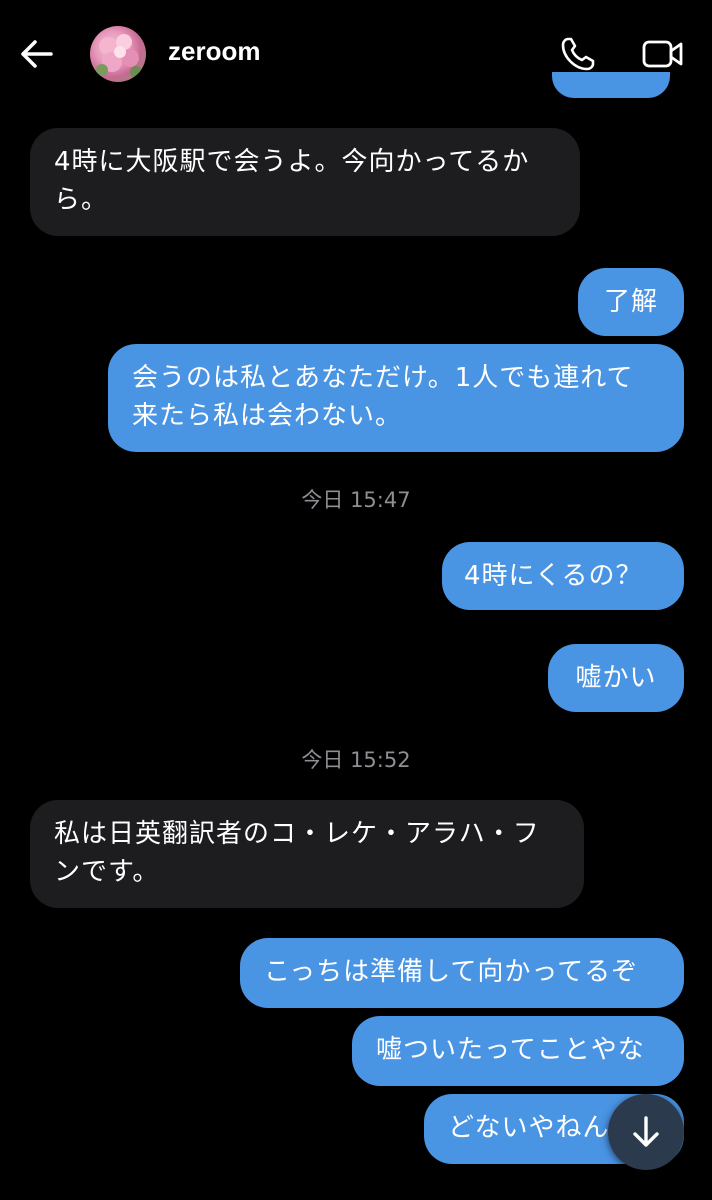 This screenshot has width=712, height=1200. I want to click on message-bubble-incoming: 4時に大阪駅で会うよ。今向かってるから。, so click(305, 182).